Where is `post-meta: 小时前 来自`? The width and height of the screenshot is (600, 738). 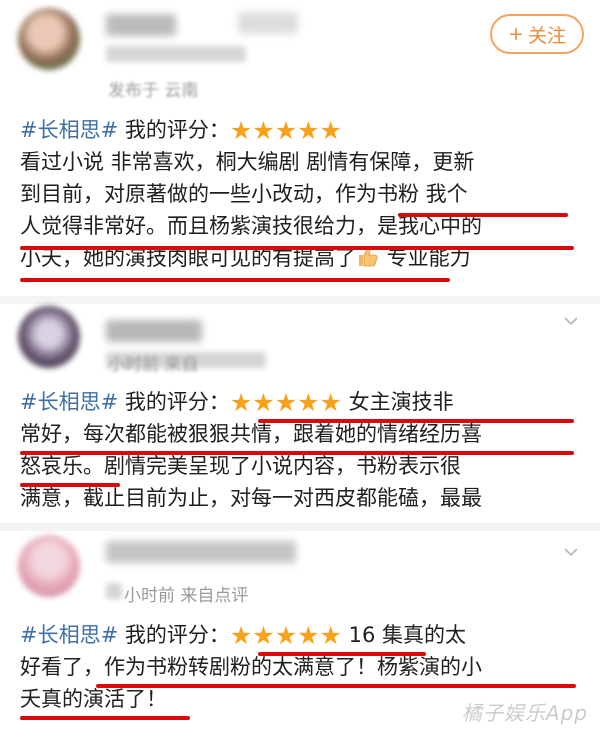
post-meta: 小时前 来自 is located at coordinates (153, 365).